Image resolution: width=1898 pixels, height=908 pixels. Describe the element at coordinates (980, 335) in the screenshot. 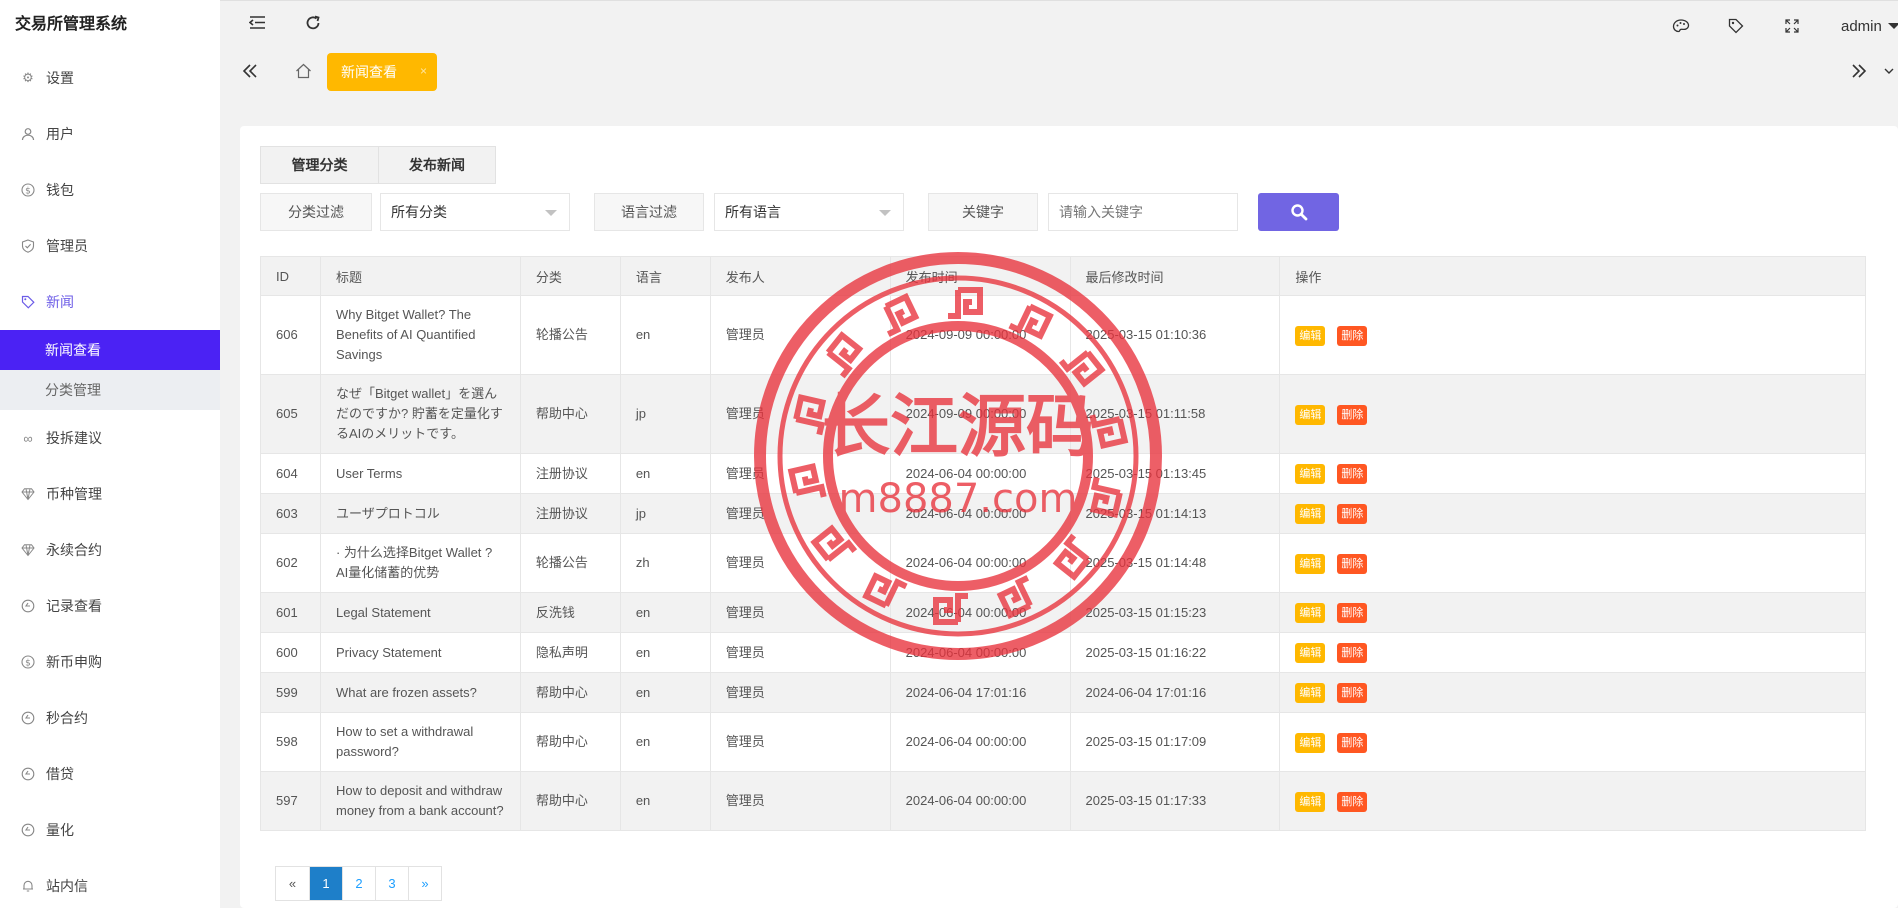

I see `cell-published: 2024-09-09 00:00:00` at that location.